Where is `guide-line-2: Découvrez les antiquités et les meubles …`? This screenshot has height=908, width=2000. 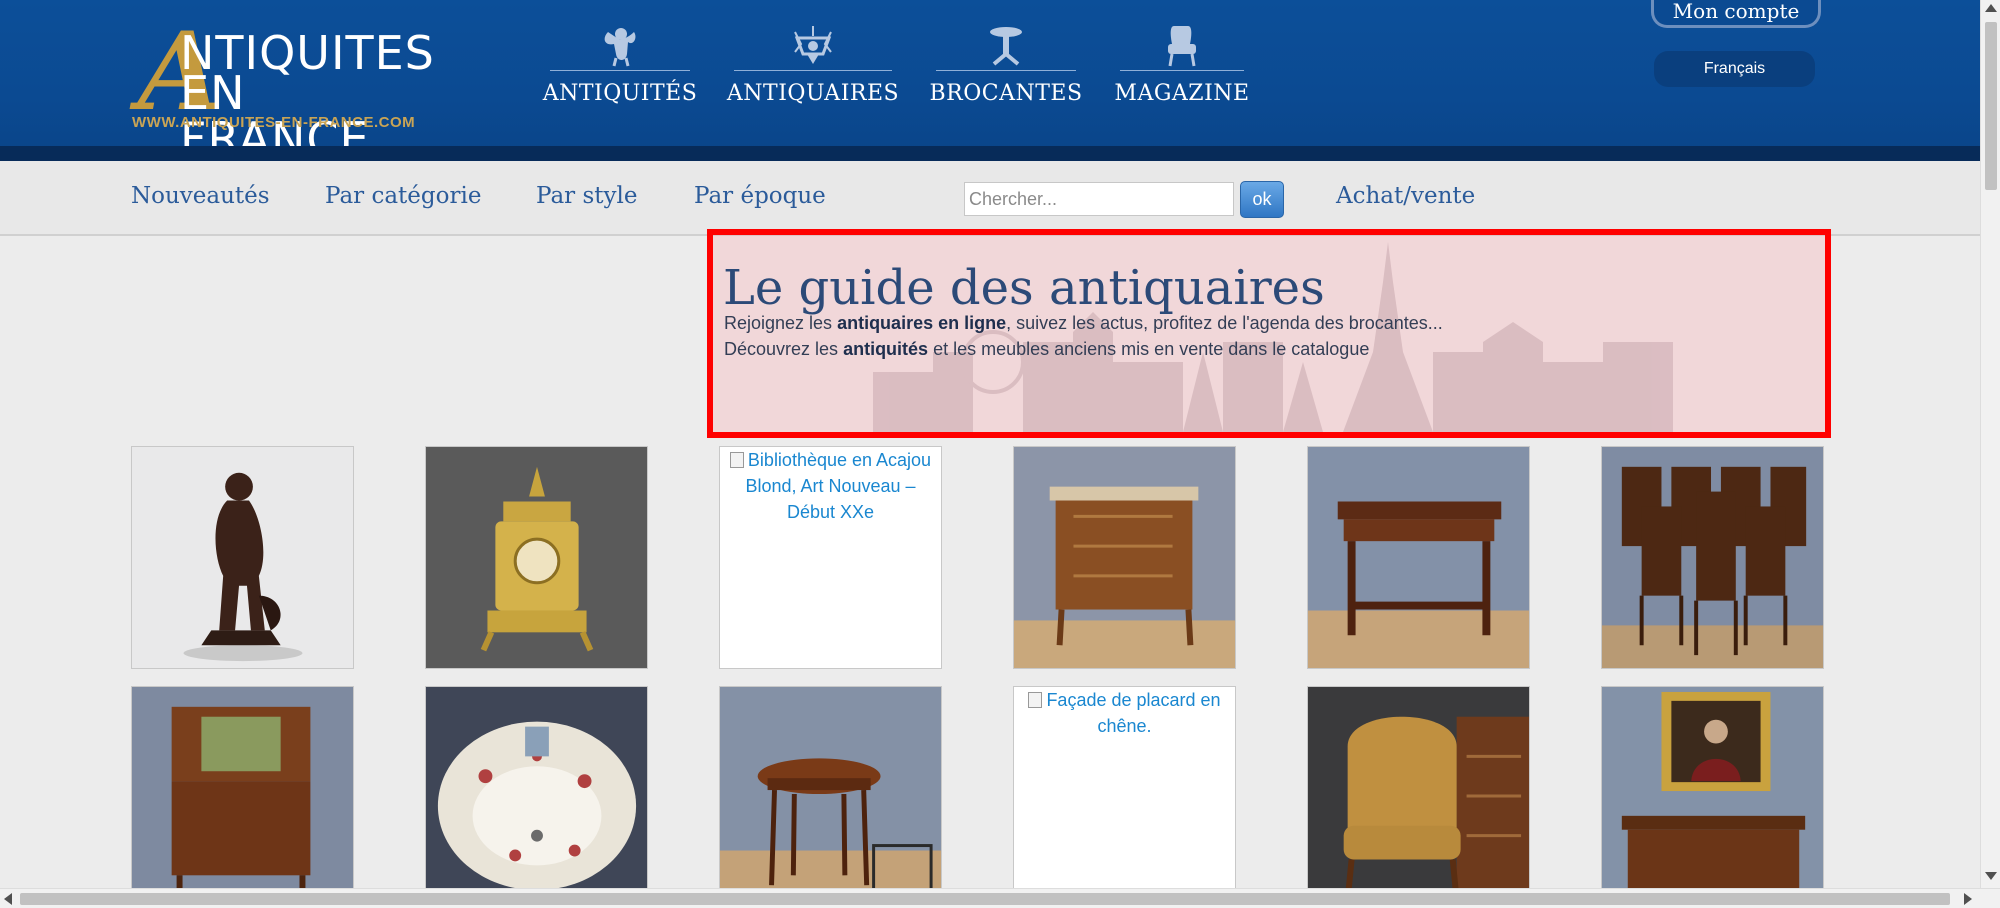 guide-line-2: Découvrez les antiquités et les meubles … is located at coordinates (1046, 349).